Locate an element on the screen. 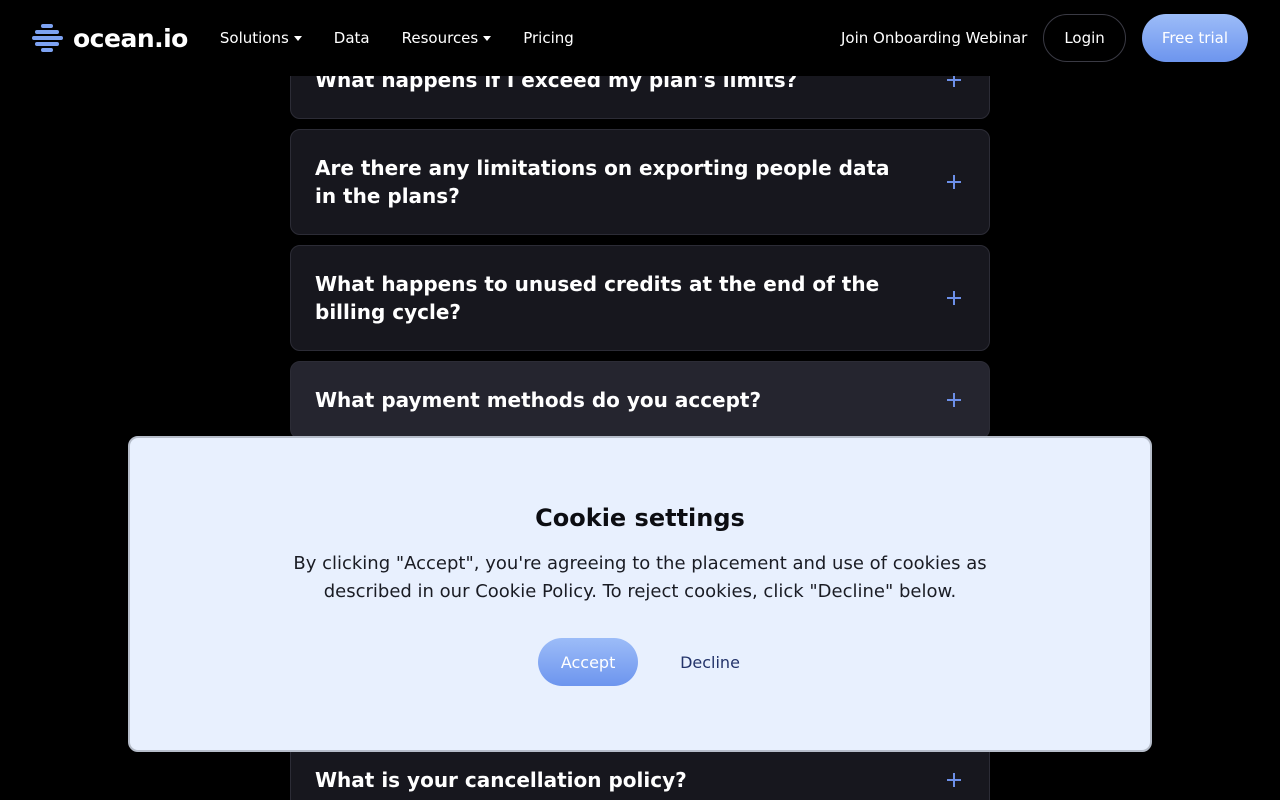 The height and width of the screenshot is (800, 1280). header-actions: Join Onboarding Webinar Login Free trial is located at coordinates (1044, 38).